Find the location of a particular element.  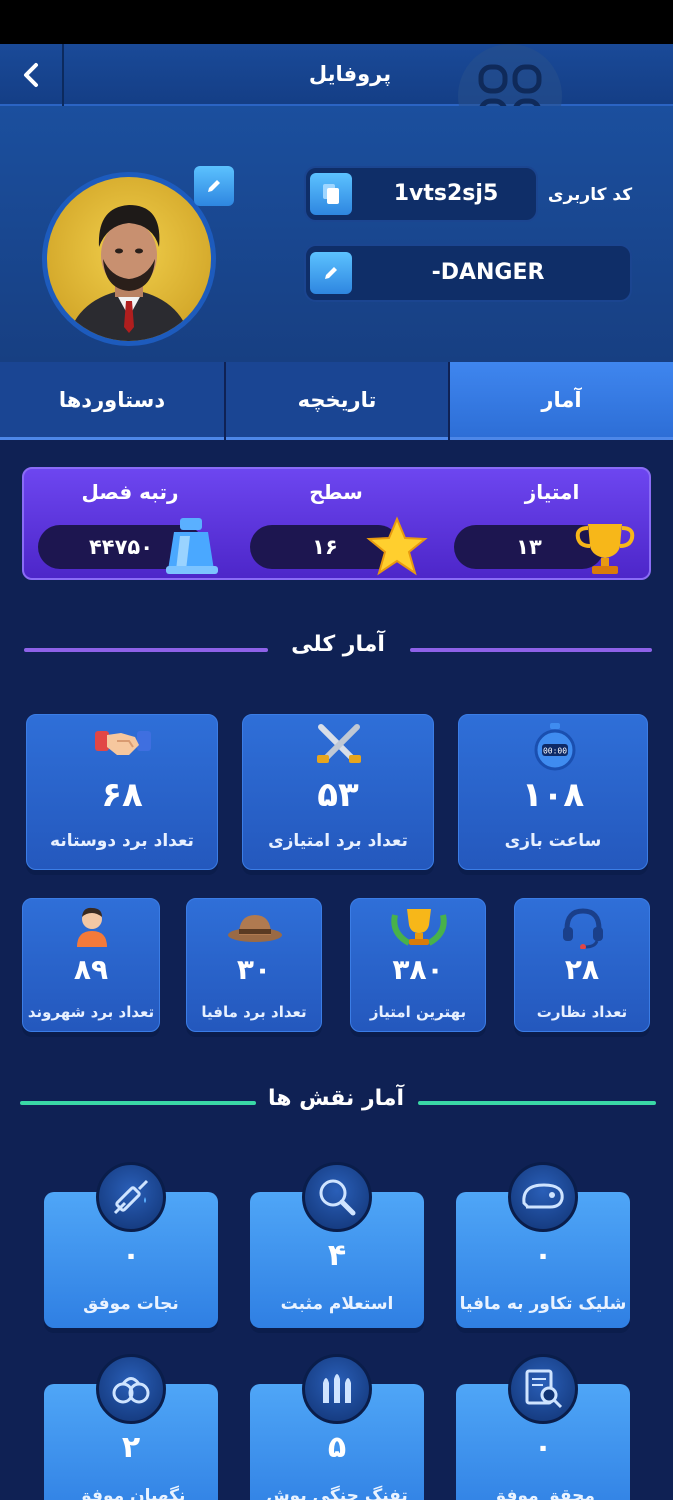

stat-card-best-score: ۳۸۰ بهترین امتیاز is located at coordinates (418, 965).